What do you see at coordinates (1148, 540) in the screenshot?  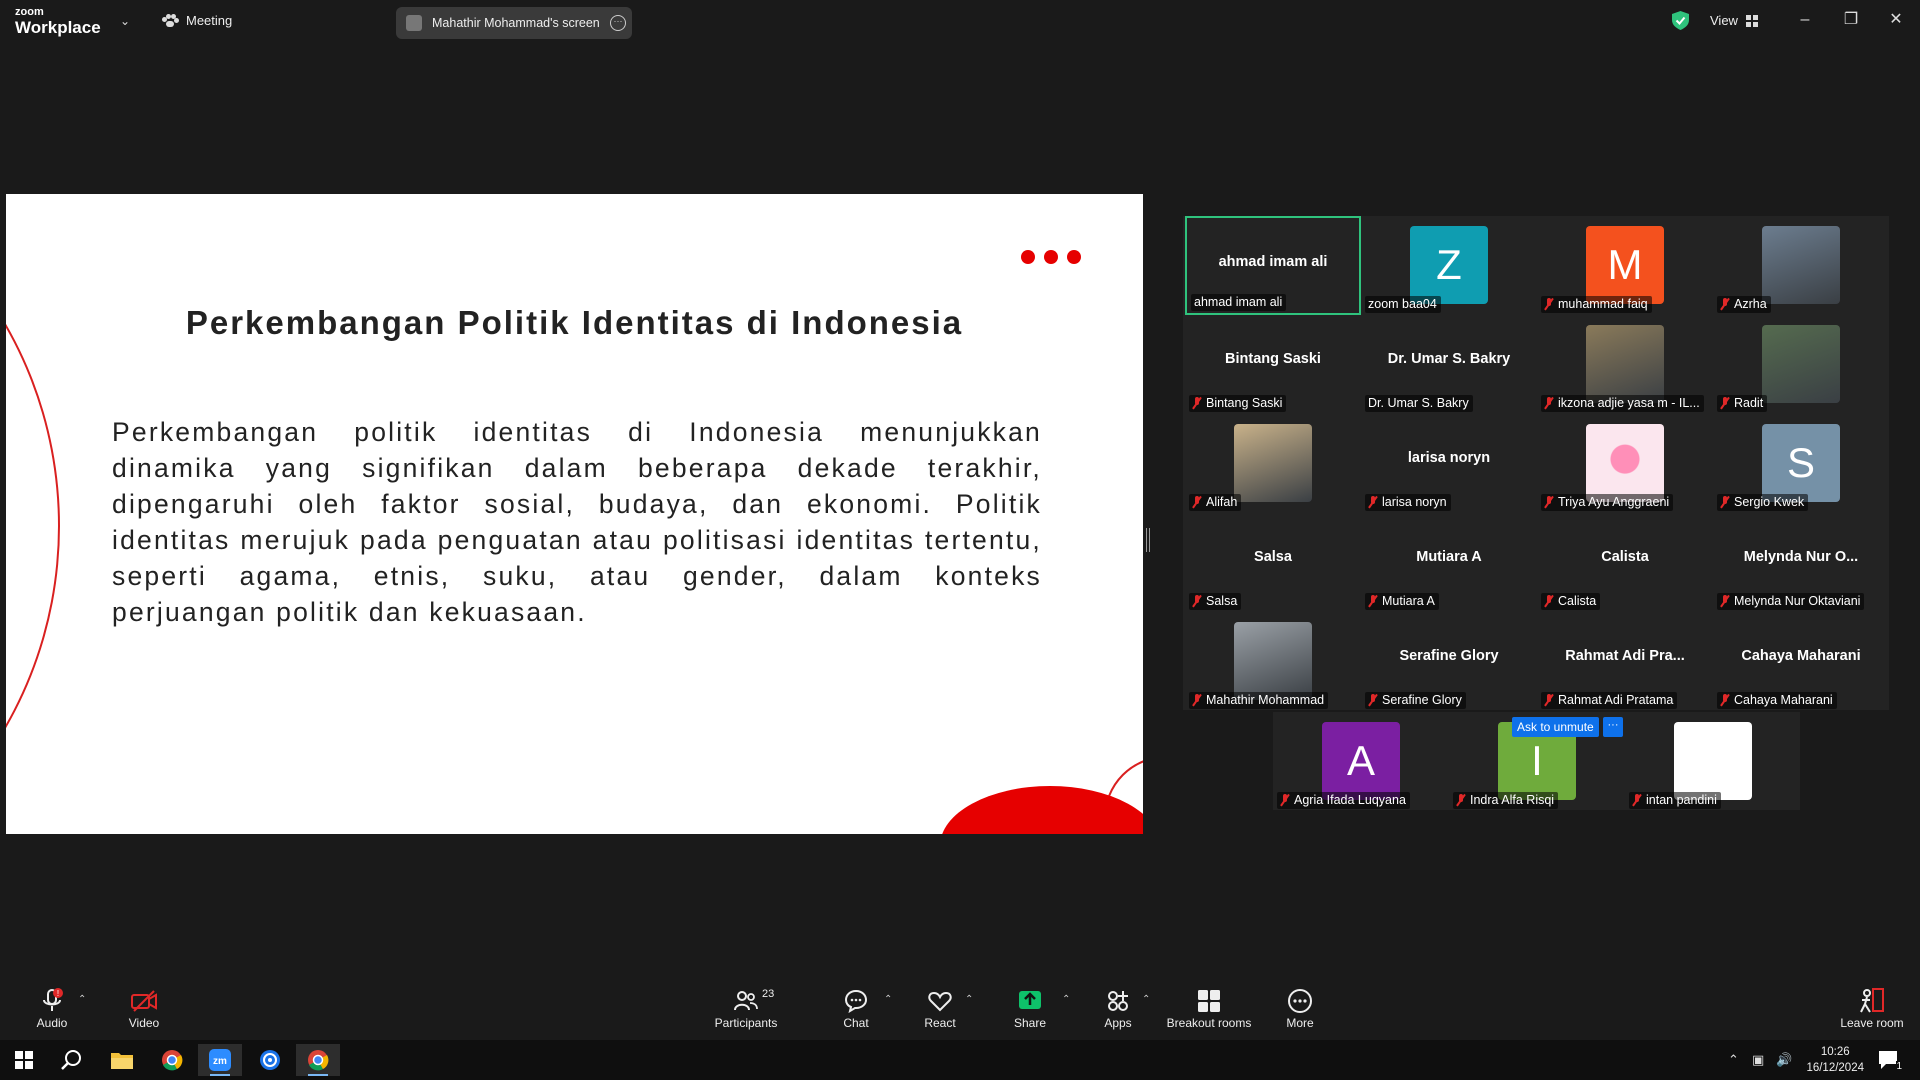 I see `resize-handle` at bounding box center [1148, 540].